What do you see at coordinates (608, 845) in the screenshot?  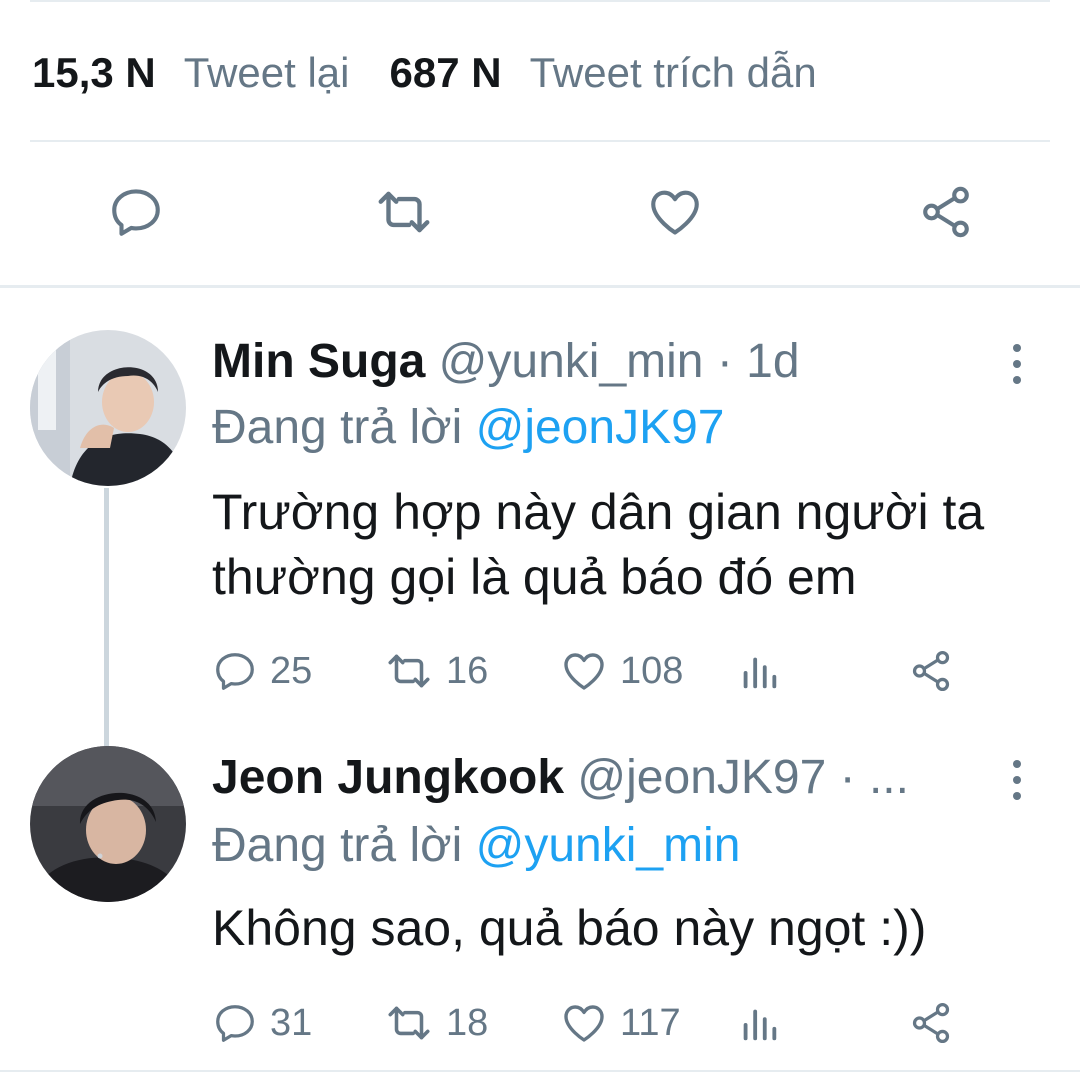 I see `mention-link: @yunki_min` at bounding box center [608, 845].